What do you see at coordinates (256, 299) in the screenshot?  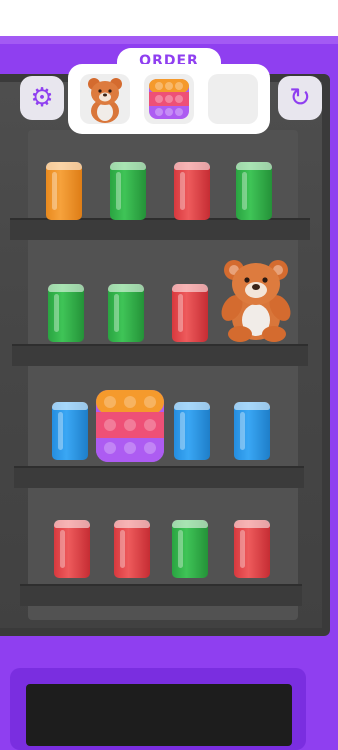 I see `teddy-bear` at bounding box center [256, 299].